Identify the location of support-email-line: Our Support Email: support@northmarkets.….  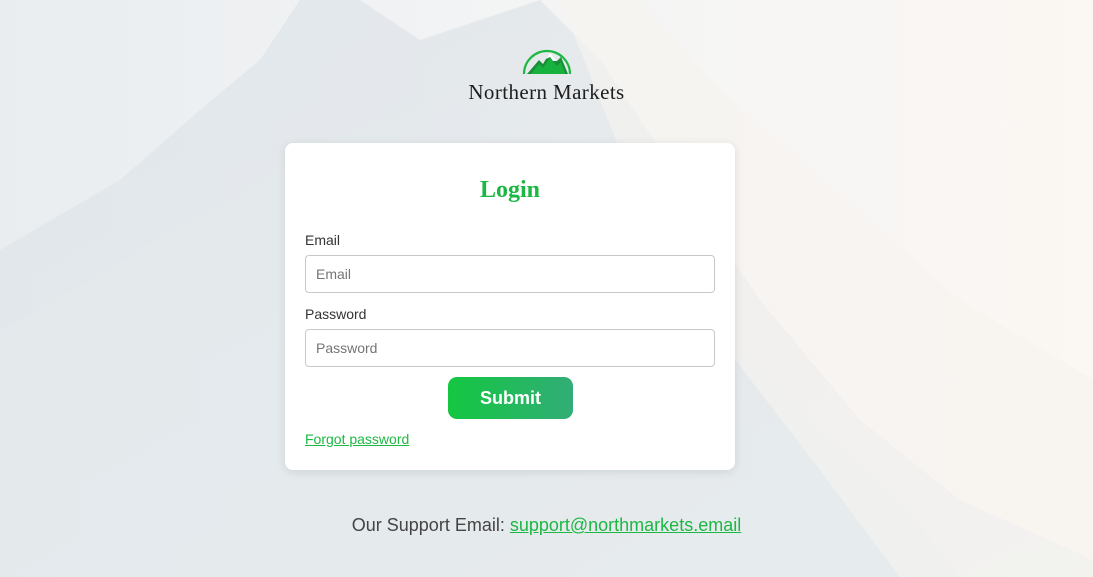
(546, 525).